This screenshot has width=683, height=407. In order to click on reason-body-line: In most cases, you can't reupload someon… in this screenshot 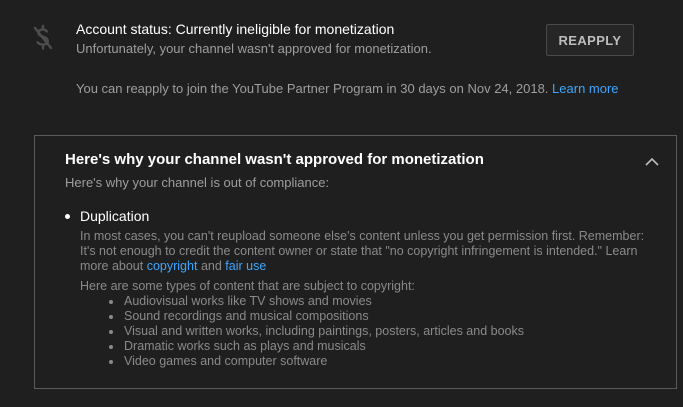, I will do `click(362, 236)`.